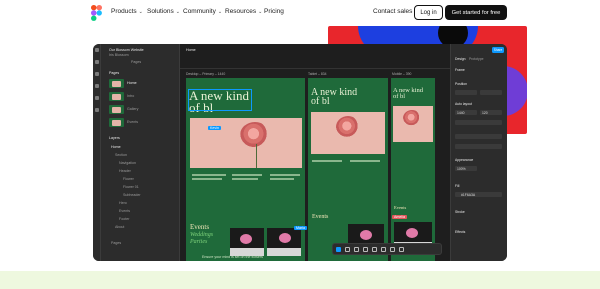 The width and height of the screenshot is (600, 289). What do you see at coordinates (383, 249) in the screenshot?
I see `comment-tool-icon` at bounding box center [383, 249].